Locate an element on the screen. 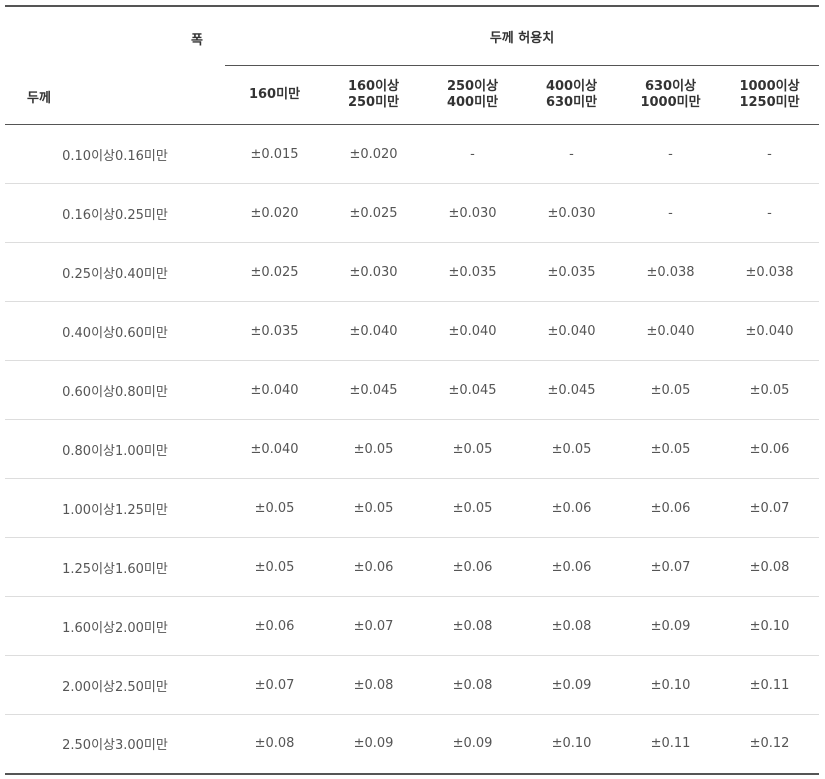 Image resolution: width=825 pixels, height=779 pixels. width-column-header-line1: 160미만 is located at coordinates (274, 94).